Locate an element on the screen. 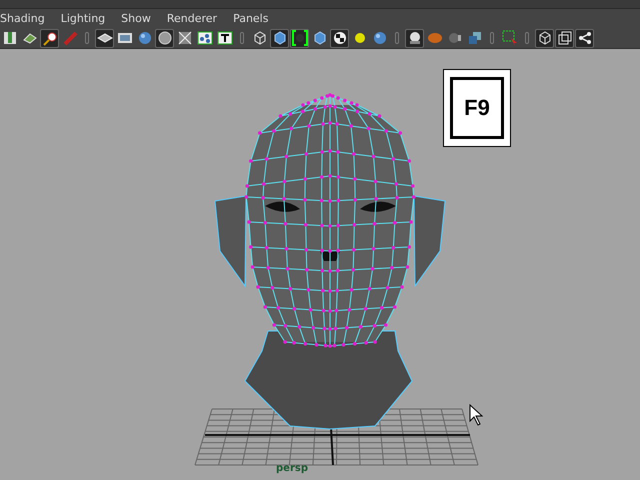 The height and width of the screenshot is (480, 640). bracket-icon is located at coordinates (299, 38).